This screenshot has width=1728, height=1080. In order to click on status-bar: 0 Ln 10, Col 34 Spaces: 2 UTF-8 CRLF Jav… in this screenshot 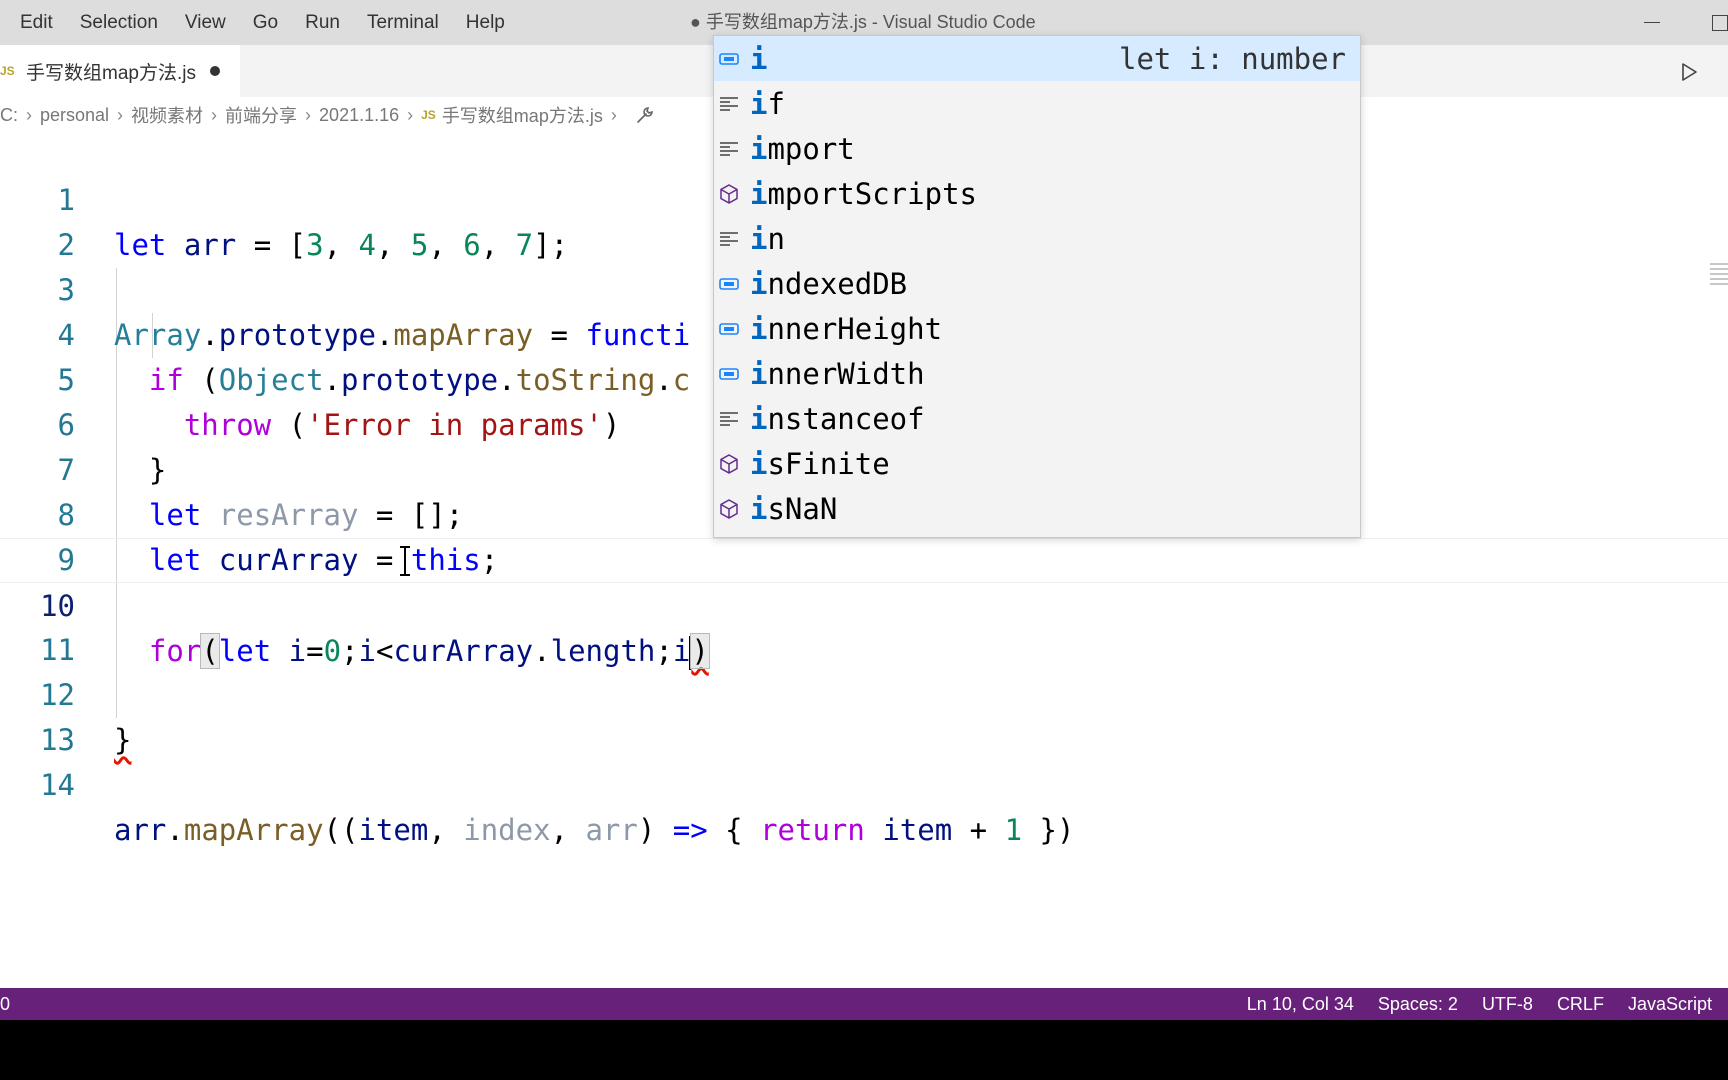, I will do `click(864, 1004)`.